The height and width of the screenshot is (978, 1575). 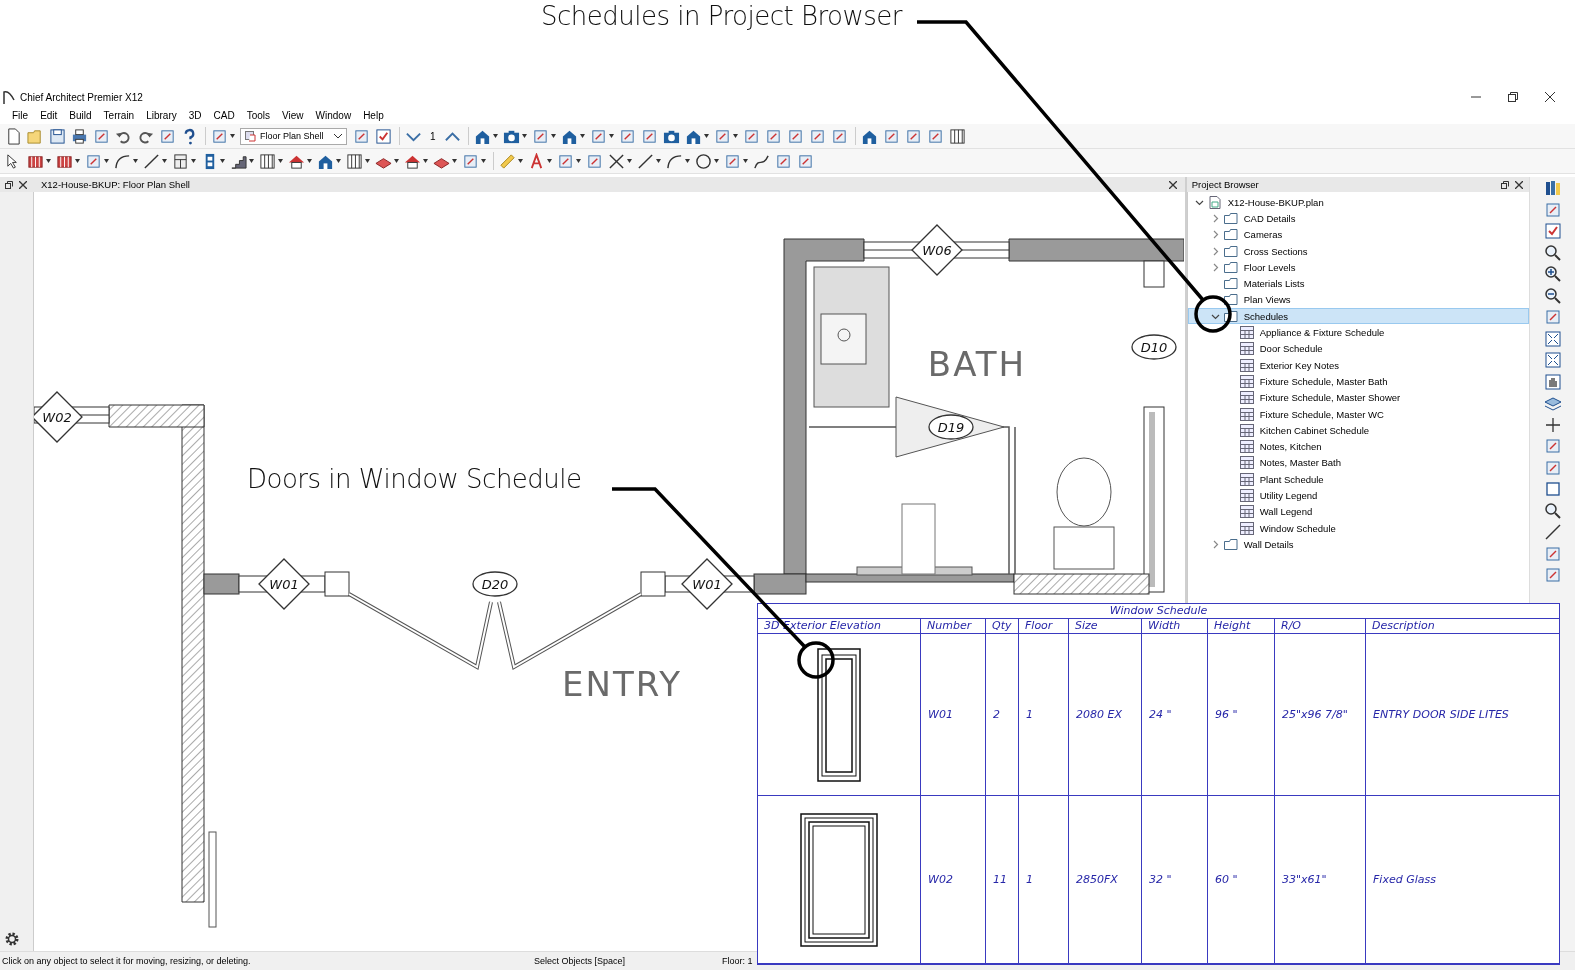 What do you see at coordinates (1358, 479) in the screenshot?
I see `tree-item: Plant Schedule` at bounding box center [1358, 479].